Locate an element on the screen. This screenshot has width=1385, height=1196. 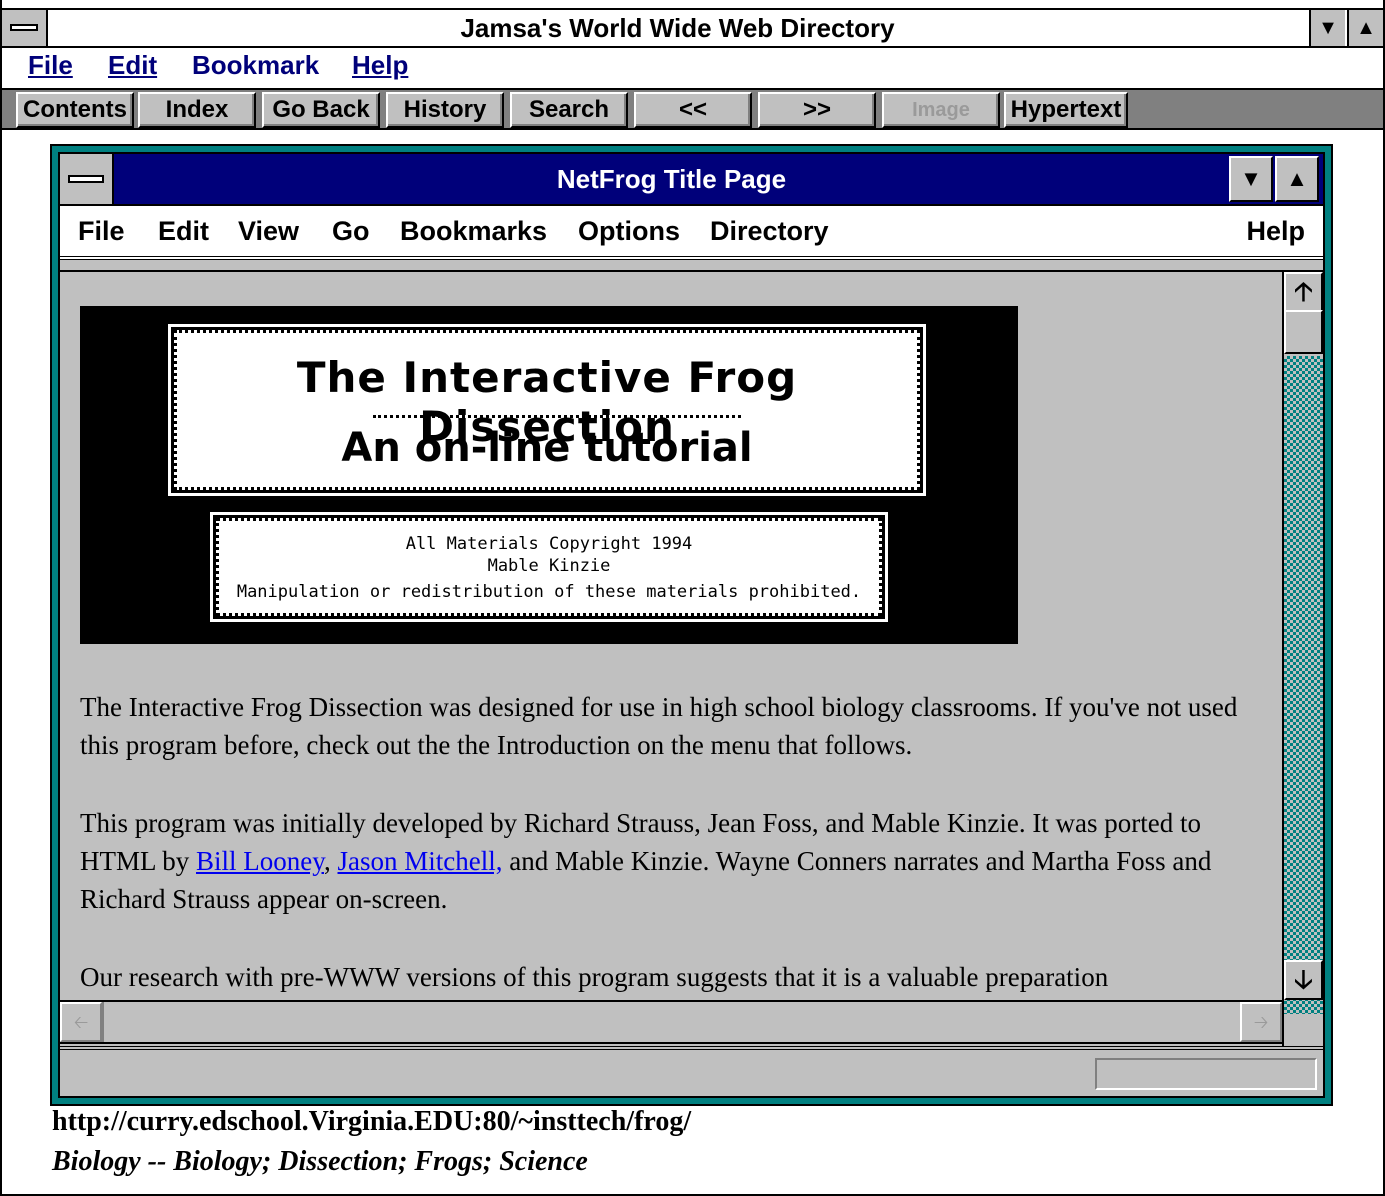
bill-looney-link: Bill Looney is located at coordinates (260, 861).